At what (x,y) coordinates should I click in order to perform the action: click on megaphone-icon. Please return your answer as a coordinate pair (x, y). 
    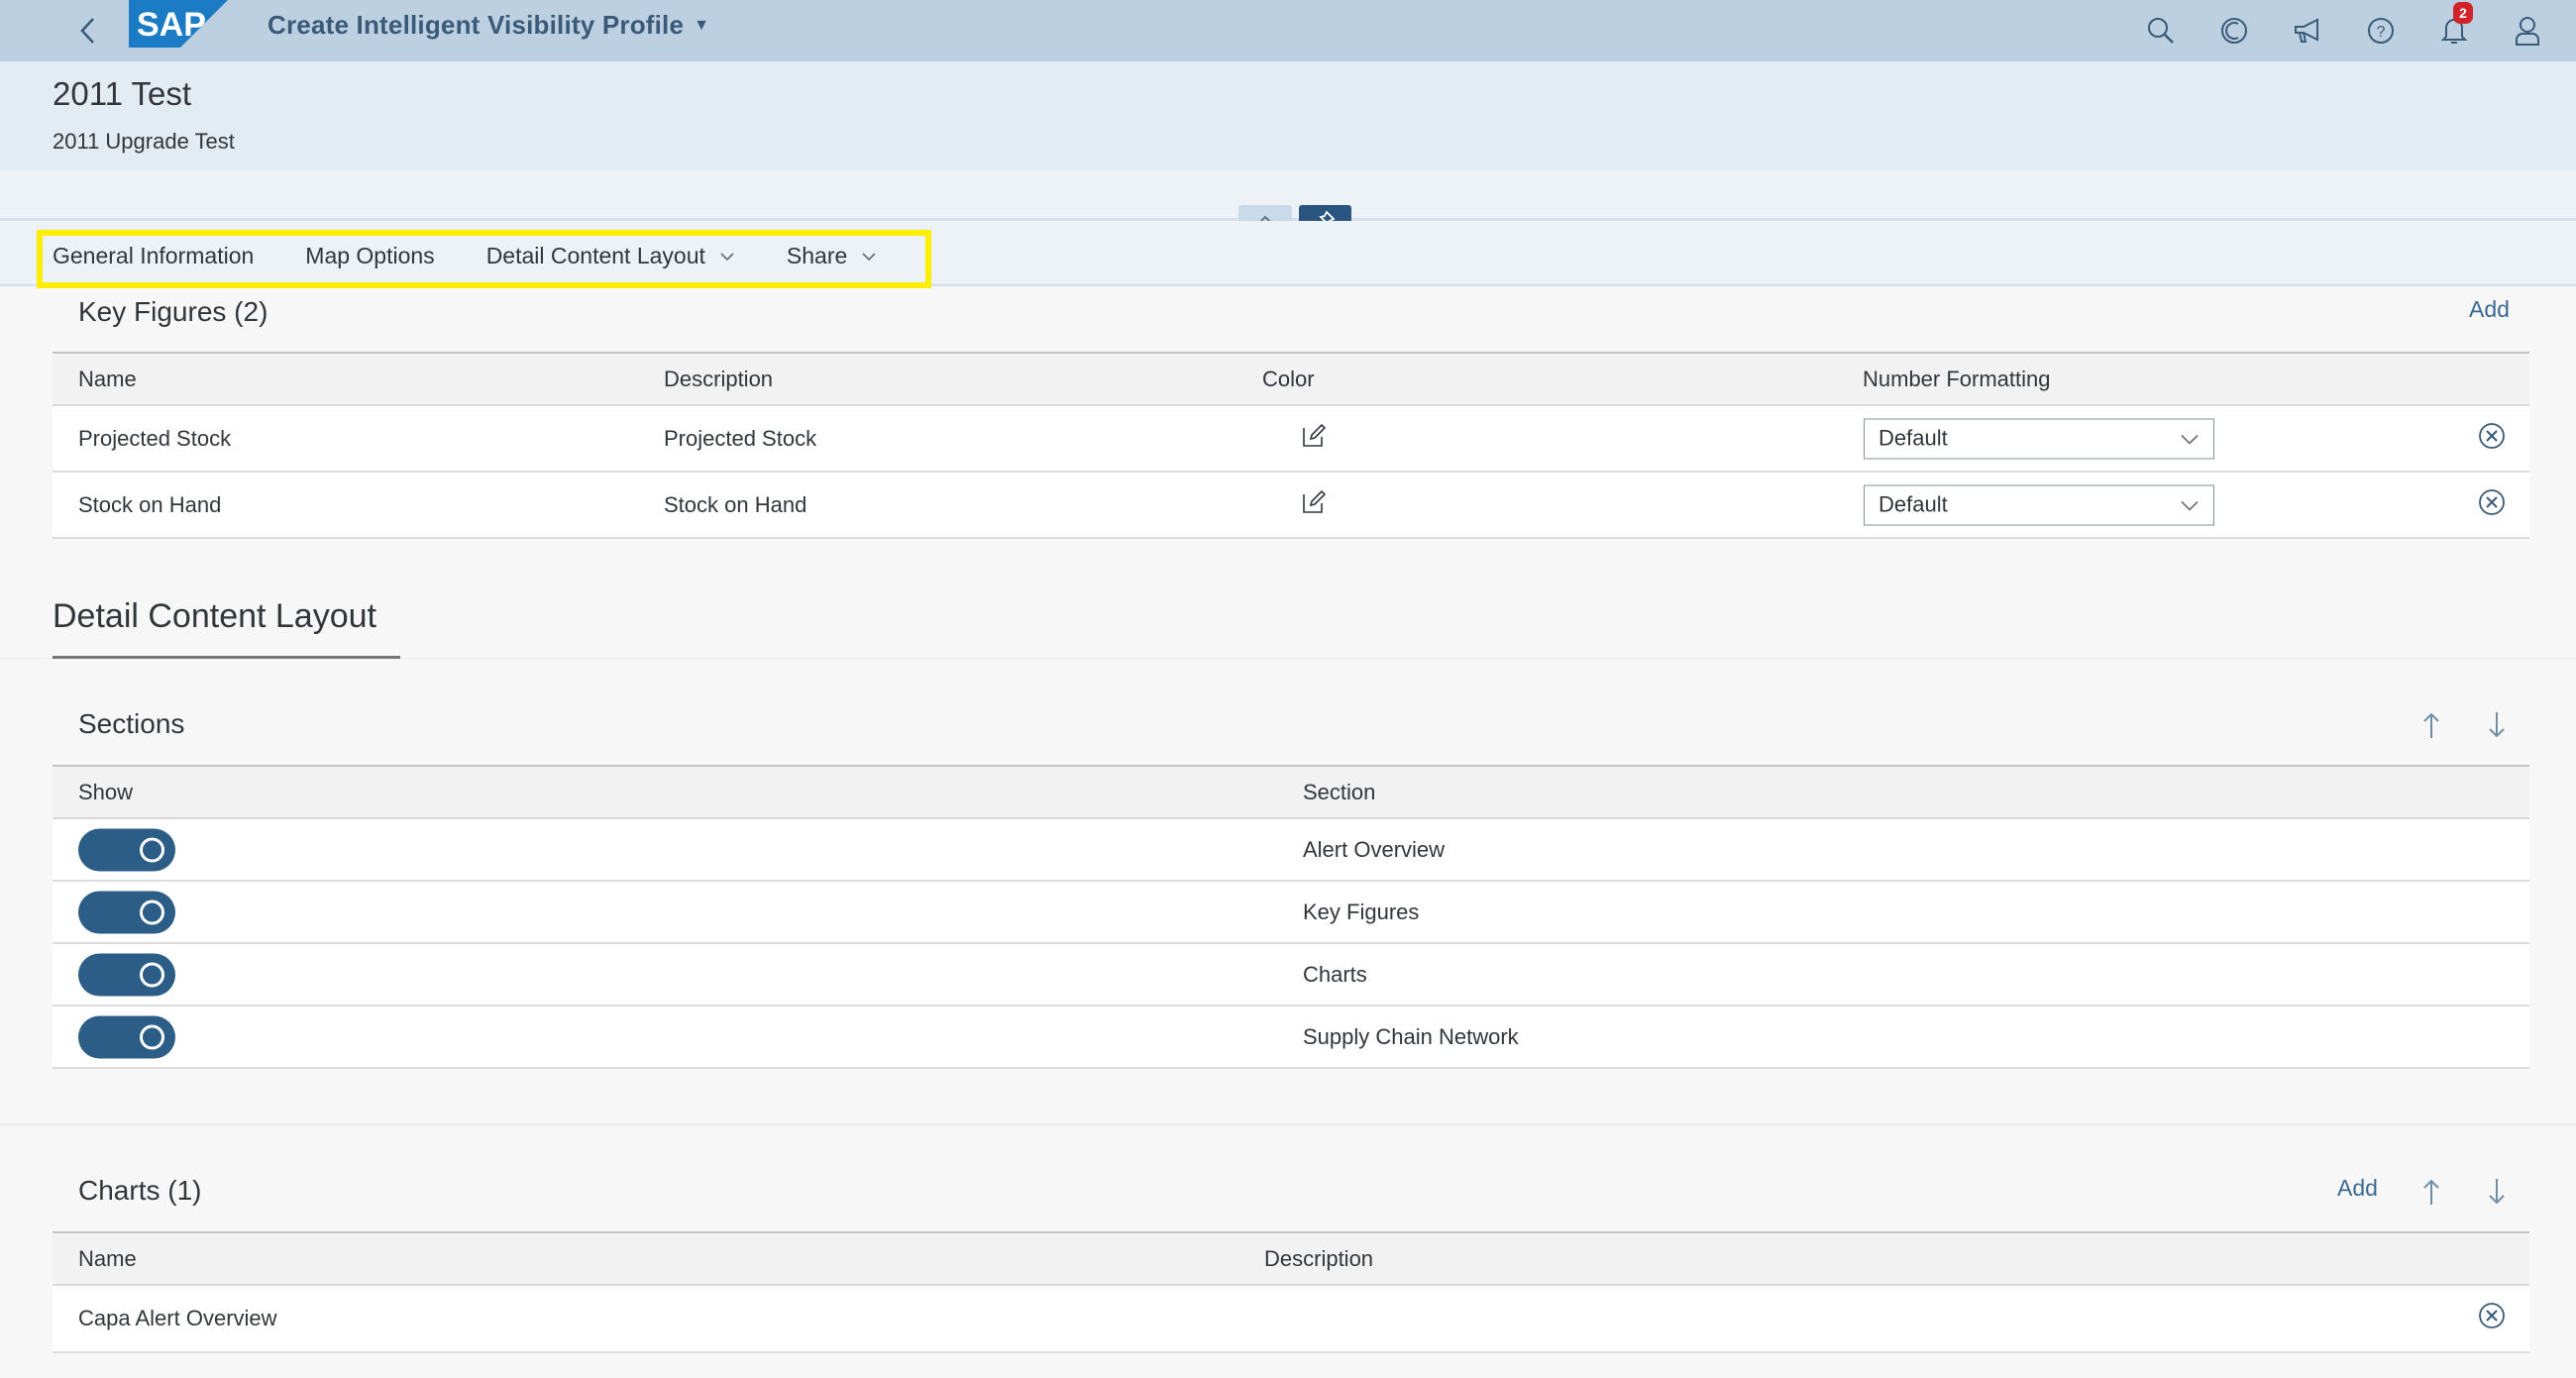
    Looking at the image, I should click on (2307, 31).